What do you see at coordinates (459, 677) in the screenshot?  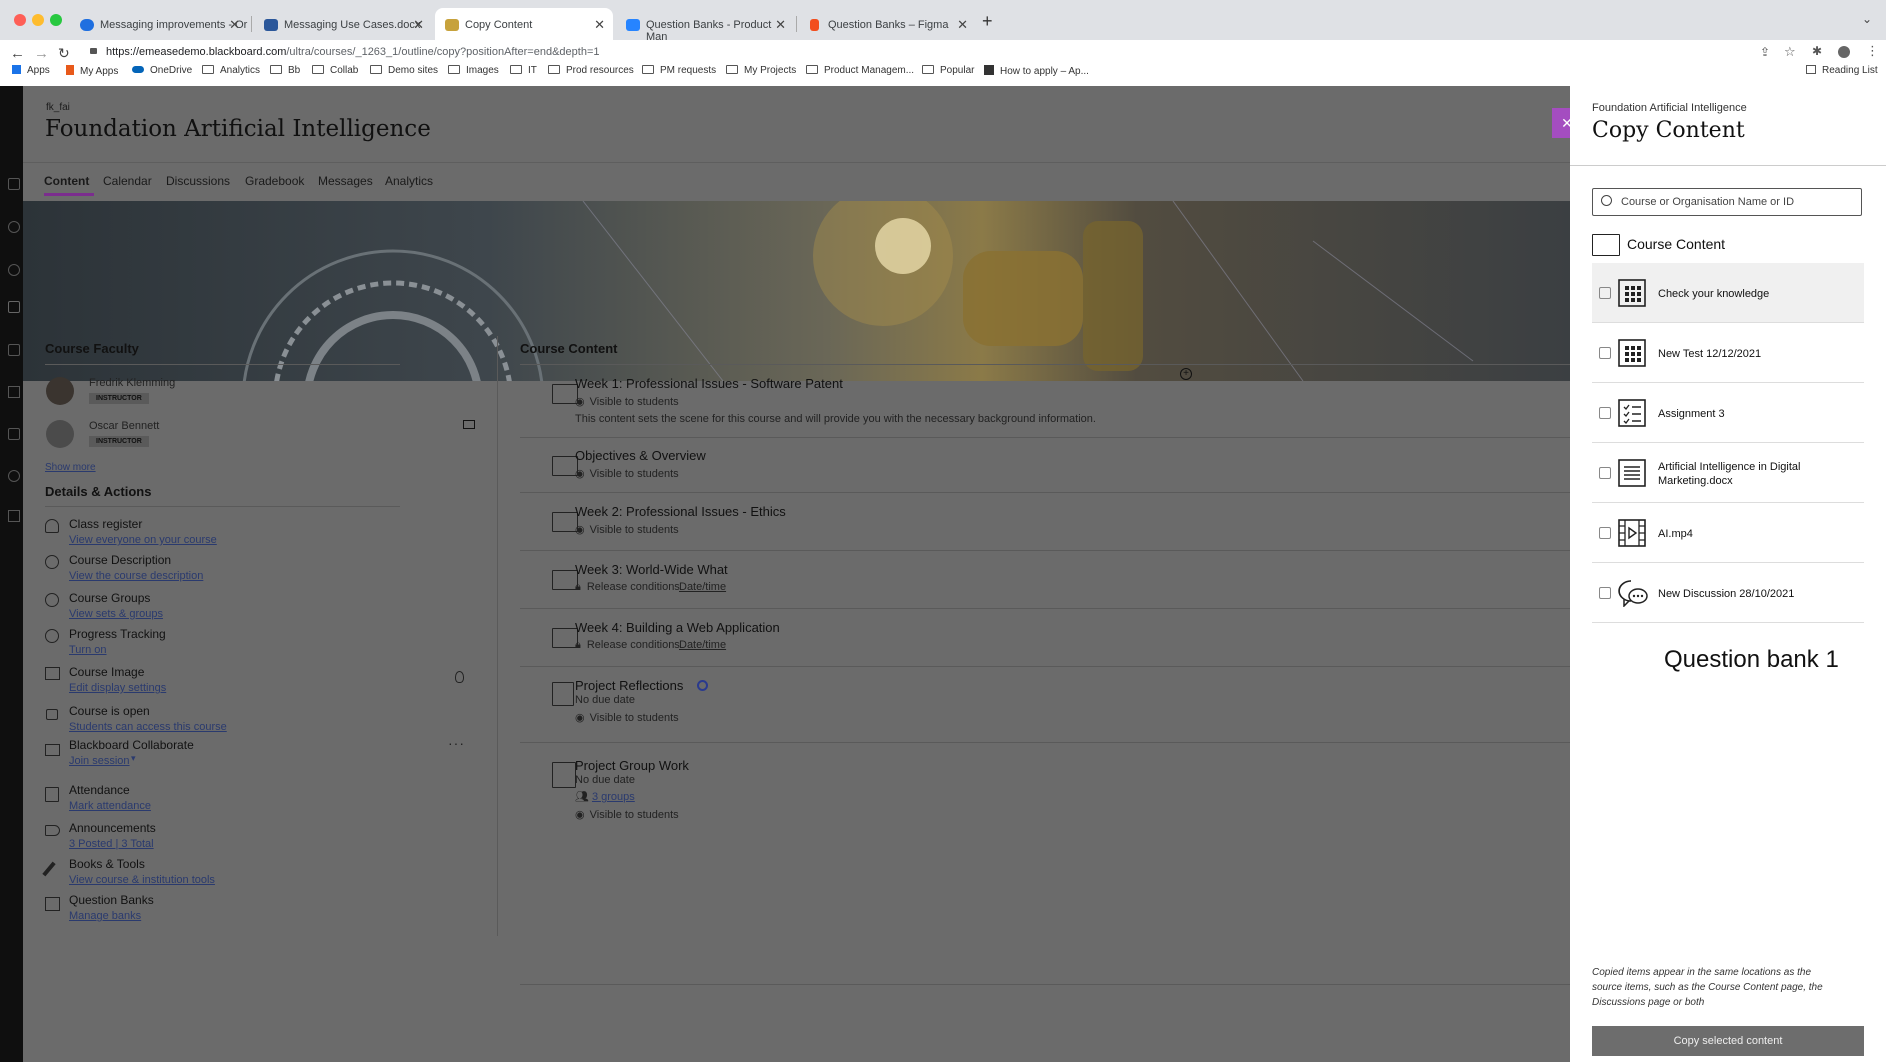 I see `lightbulb-icon` at bounding box center [459, 677].